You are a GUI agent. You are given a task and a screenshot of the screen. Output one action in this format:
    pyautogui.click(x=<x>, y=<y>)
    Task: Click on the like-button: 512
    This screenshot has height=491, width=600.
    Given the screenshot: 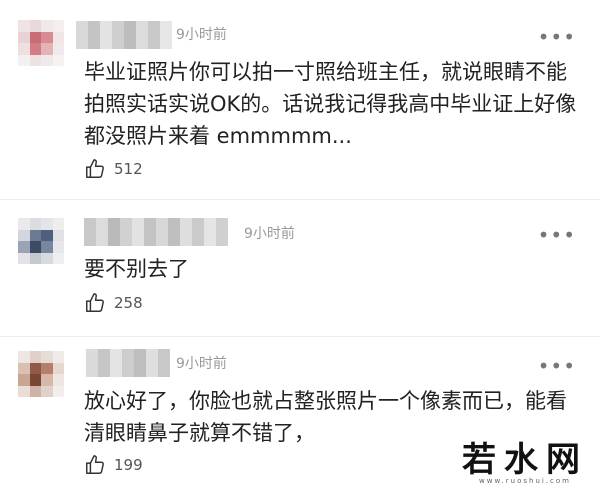 What is the action you would take?
    pyautogui.click(x=113, y=169)
    